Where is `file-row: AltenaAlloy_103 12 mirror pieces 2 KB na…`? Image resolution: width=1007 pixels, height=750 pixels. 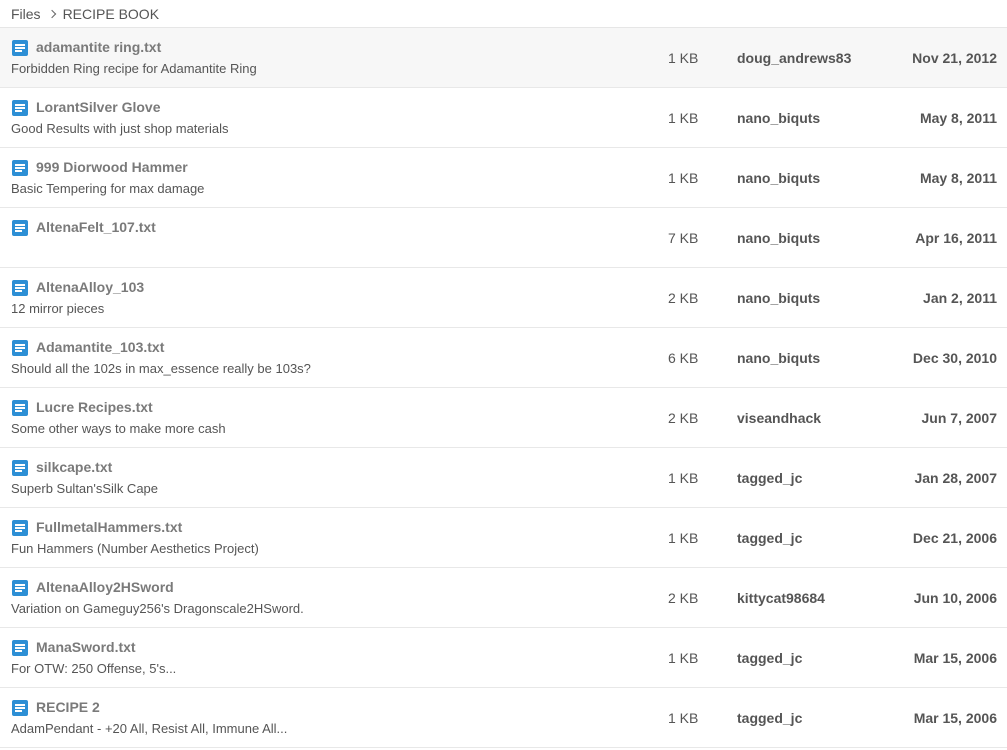 file-row: AltenaAlloy_103 12 mirror pieces 2 KB na… is located at coordinates (503, 298).